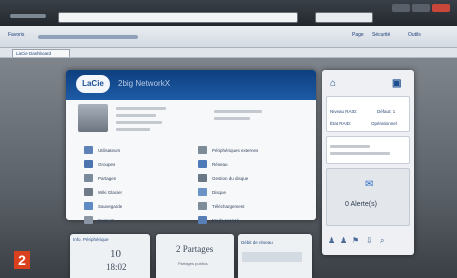 The image size is (457, 278). What do you see at coordinates (88, 150) in the screenshot?
I see `users-icon` at bounding box center [88, 150].